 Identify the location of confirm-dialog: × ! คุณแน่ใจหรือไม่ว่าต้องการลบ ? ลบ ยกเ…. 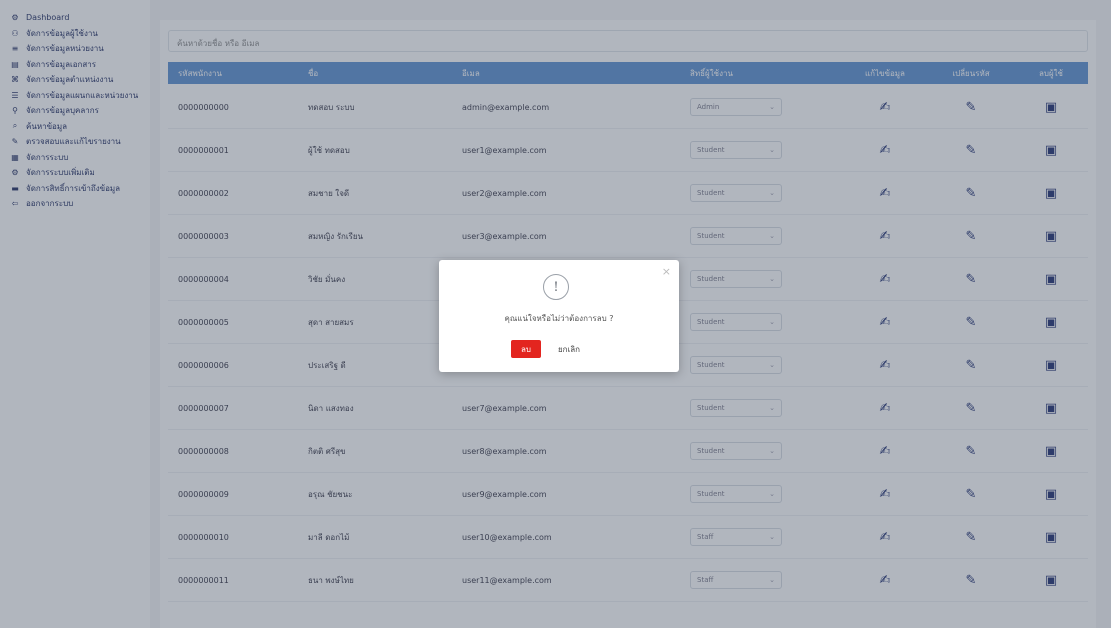
(559, 316).